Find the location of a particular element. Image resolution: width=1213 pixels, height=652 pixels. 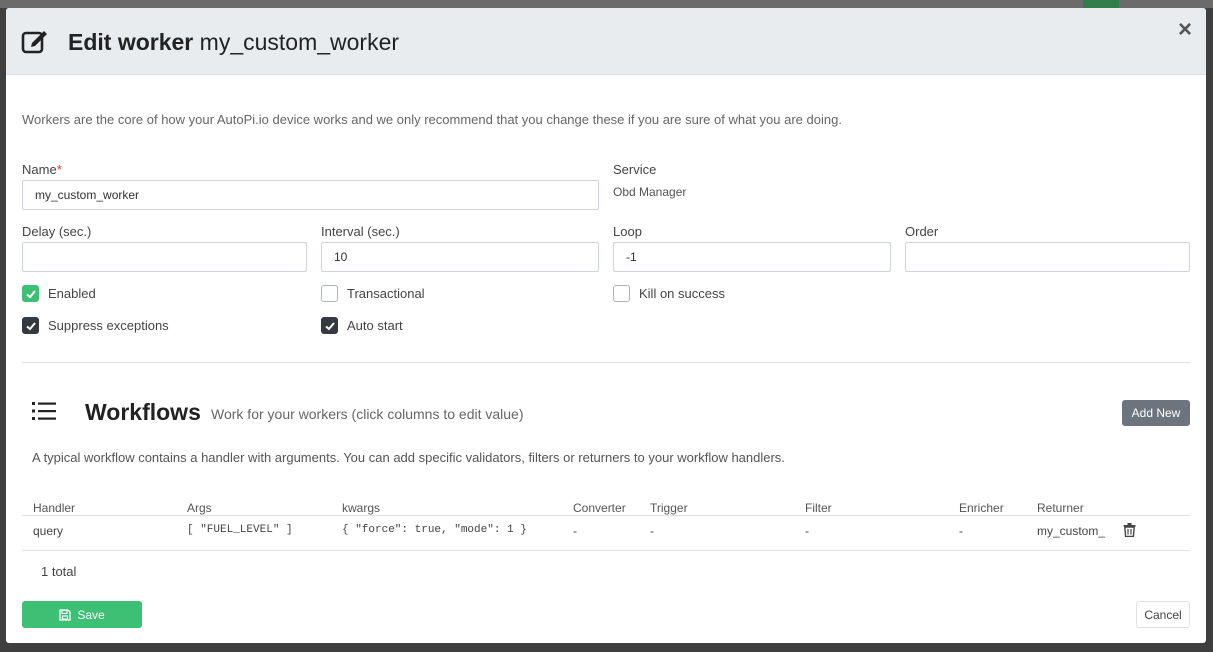

column-header-filter: Filter is located at coordinates (818, 508).